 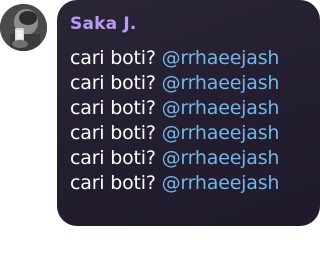 I want to click on user-photo-icon, so click(x=23, y=27).